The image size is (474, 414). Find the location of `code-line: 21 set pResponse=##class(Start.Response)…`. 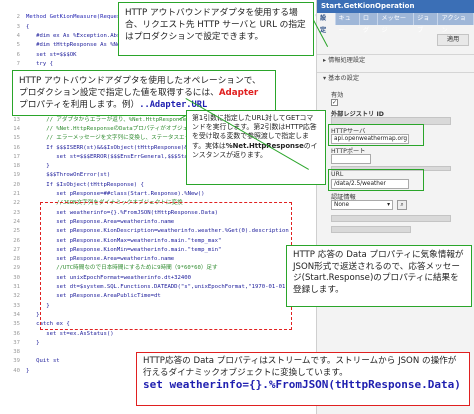

code-line: 21 set pResponse=##class(Start.Response)… is located at coordinates (102, 194).